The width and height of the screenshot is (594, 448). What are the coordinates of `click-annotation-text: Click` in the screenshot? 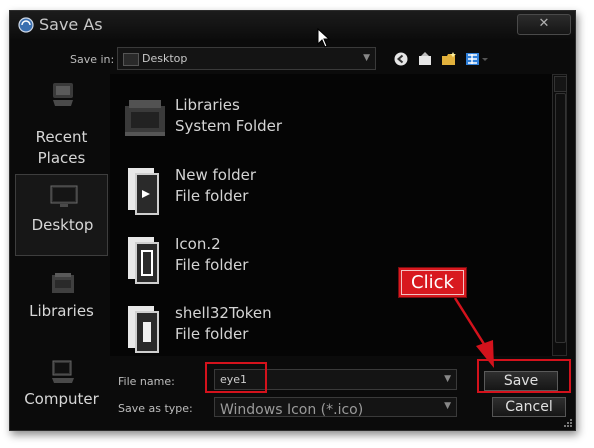 It's located at (432, 282).